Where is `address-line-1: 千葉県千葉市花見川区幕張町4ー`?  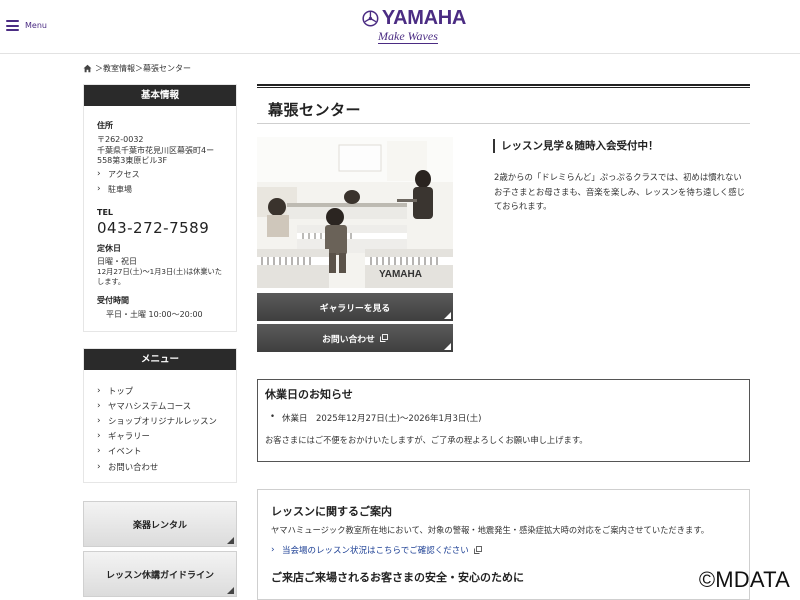
address-line-1: 千葉県千葉市花見川区幕張町4ー is located at coordinates (156, 150).